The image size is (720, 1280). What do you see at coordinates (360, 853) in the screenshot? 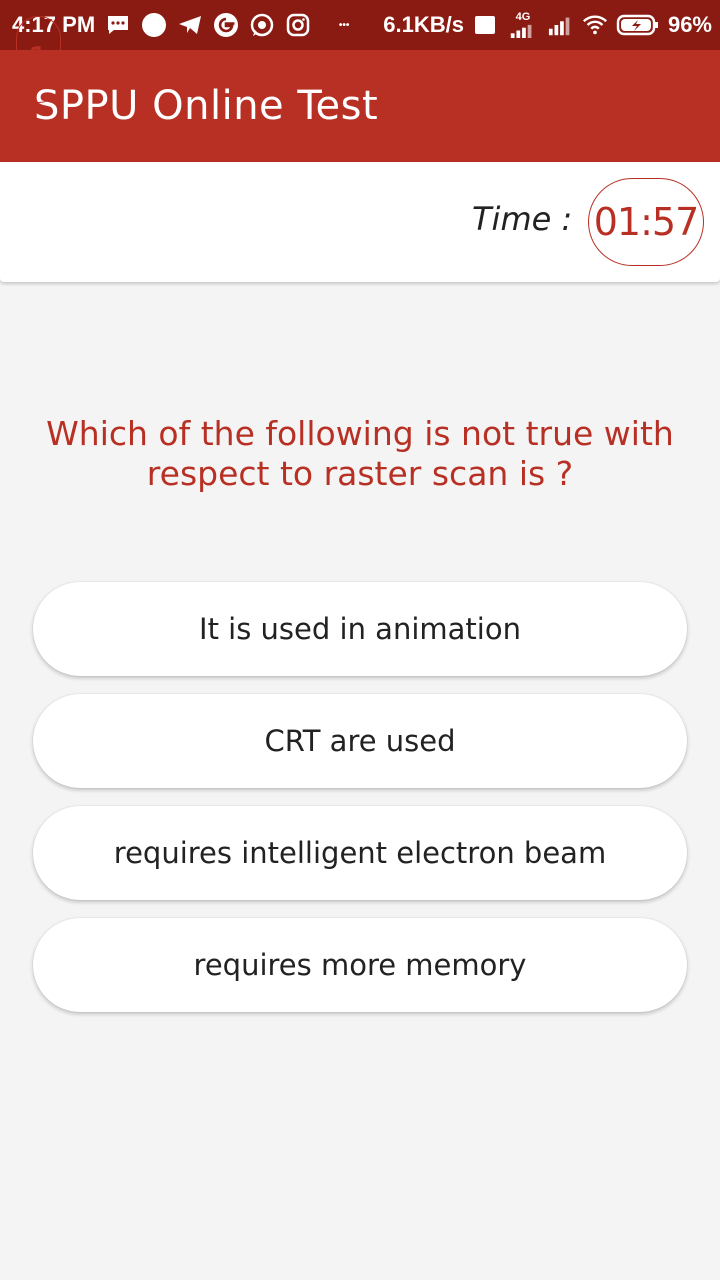
I see `option-button-3: requires intelligent electron beam` at bounding box center [360, 853].